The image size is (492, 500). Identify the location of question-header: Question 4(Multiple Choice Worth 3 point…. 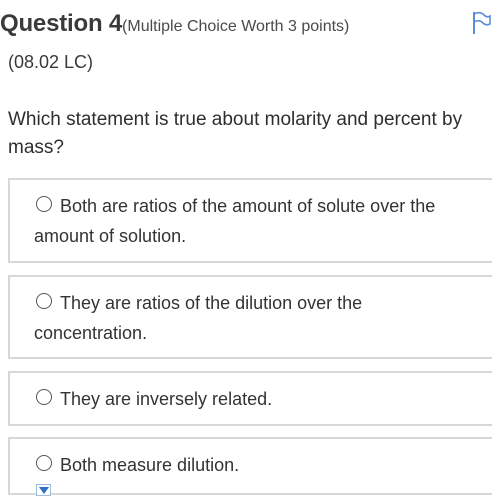
(246, 23).